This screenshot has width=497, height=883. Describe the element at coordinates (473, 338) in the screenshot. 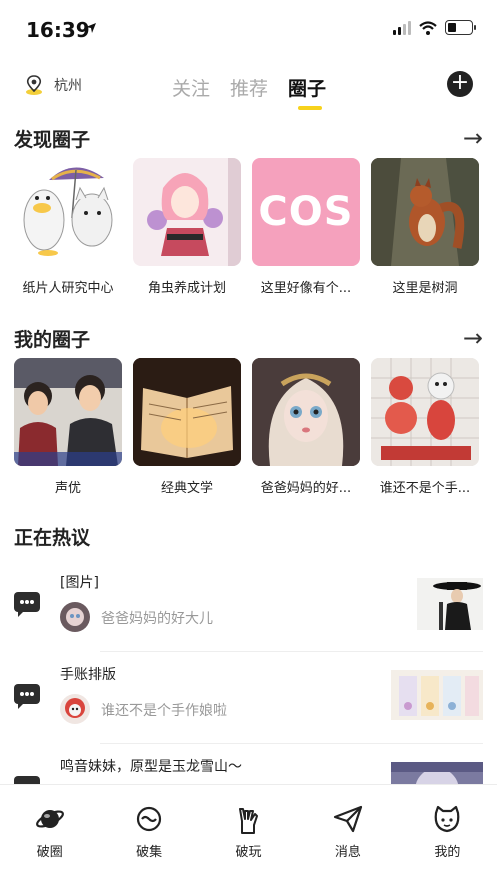

I see `mine-more-arrow-icon: →` at that location.